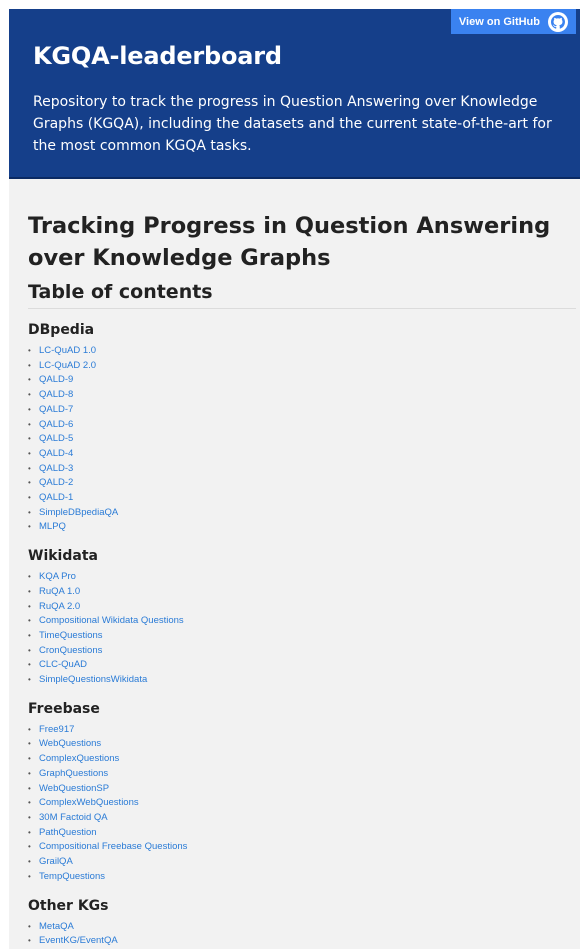 The height and width of the screenshot is (949, 580). I want to click on toc-link: RuQA 2.0, so click(302, 607).